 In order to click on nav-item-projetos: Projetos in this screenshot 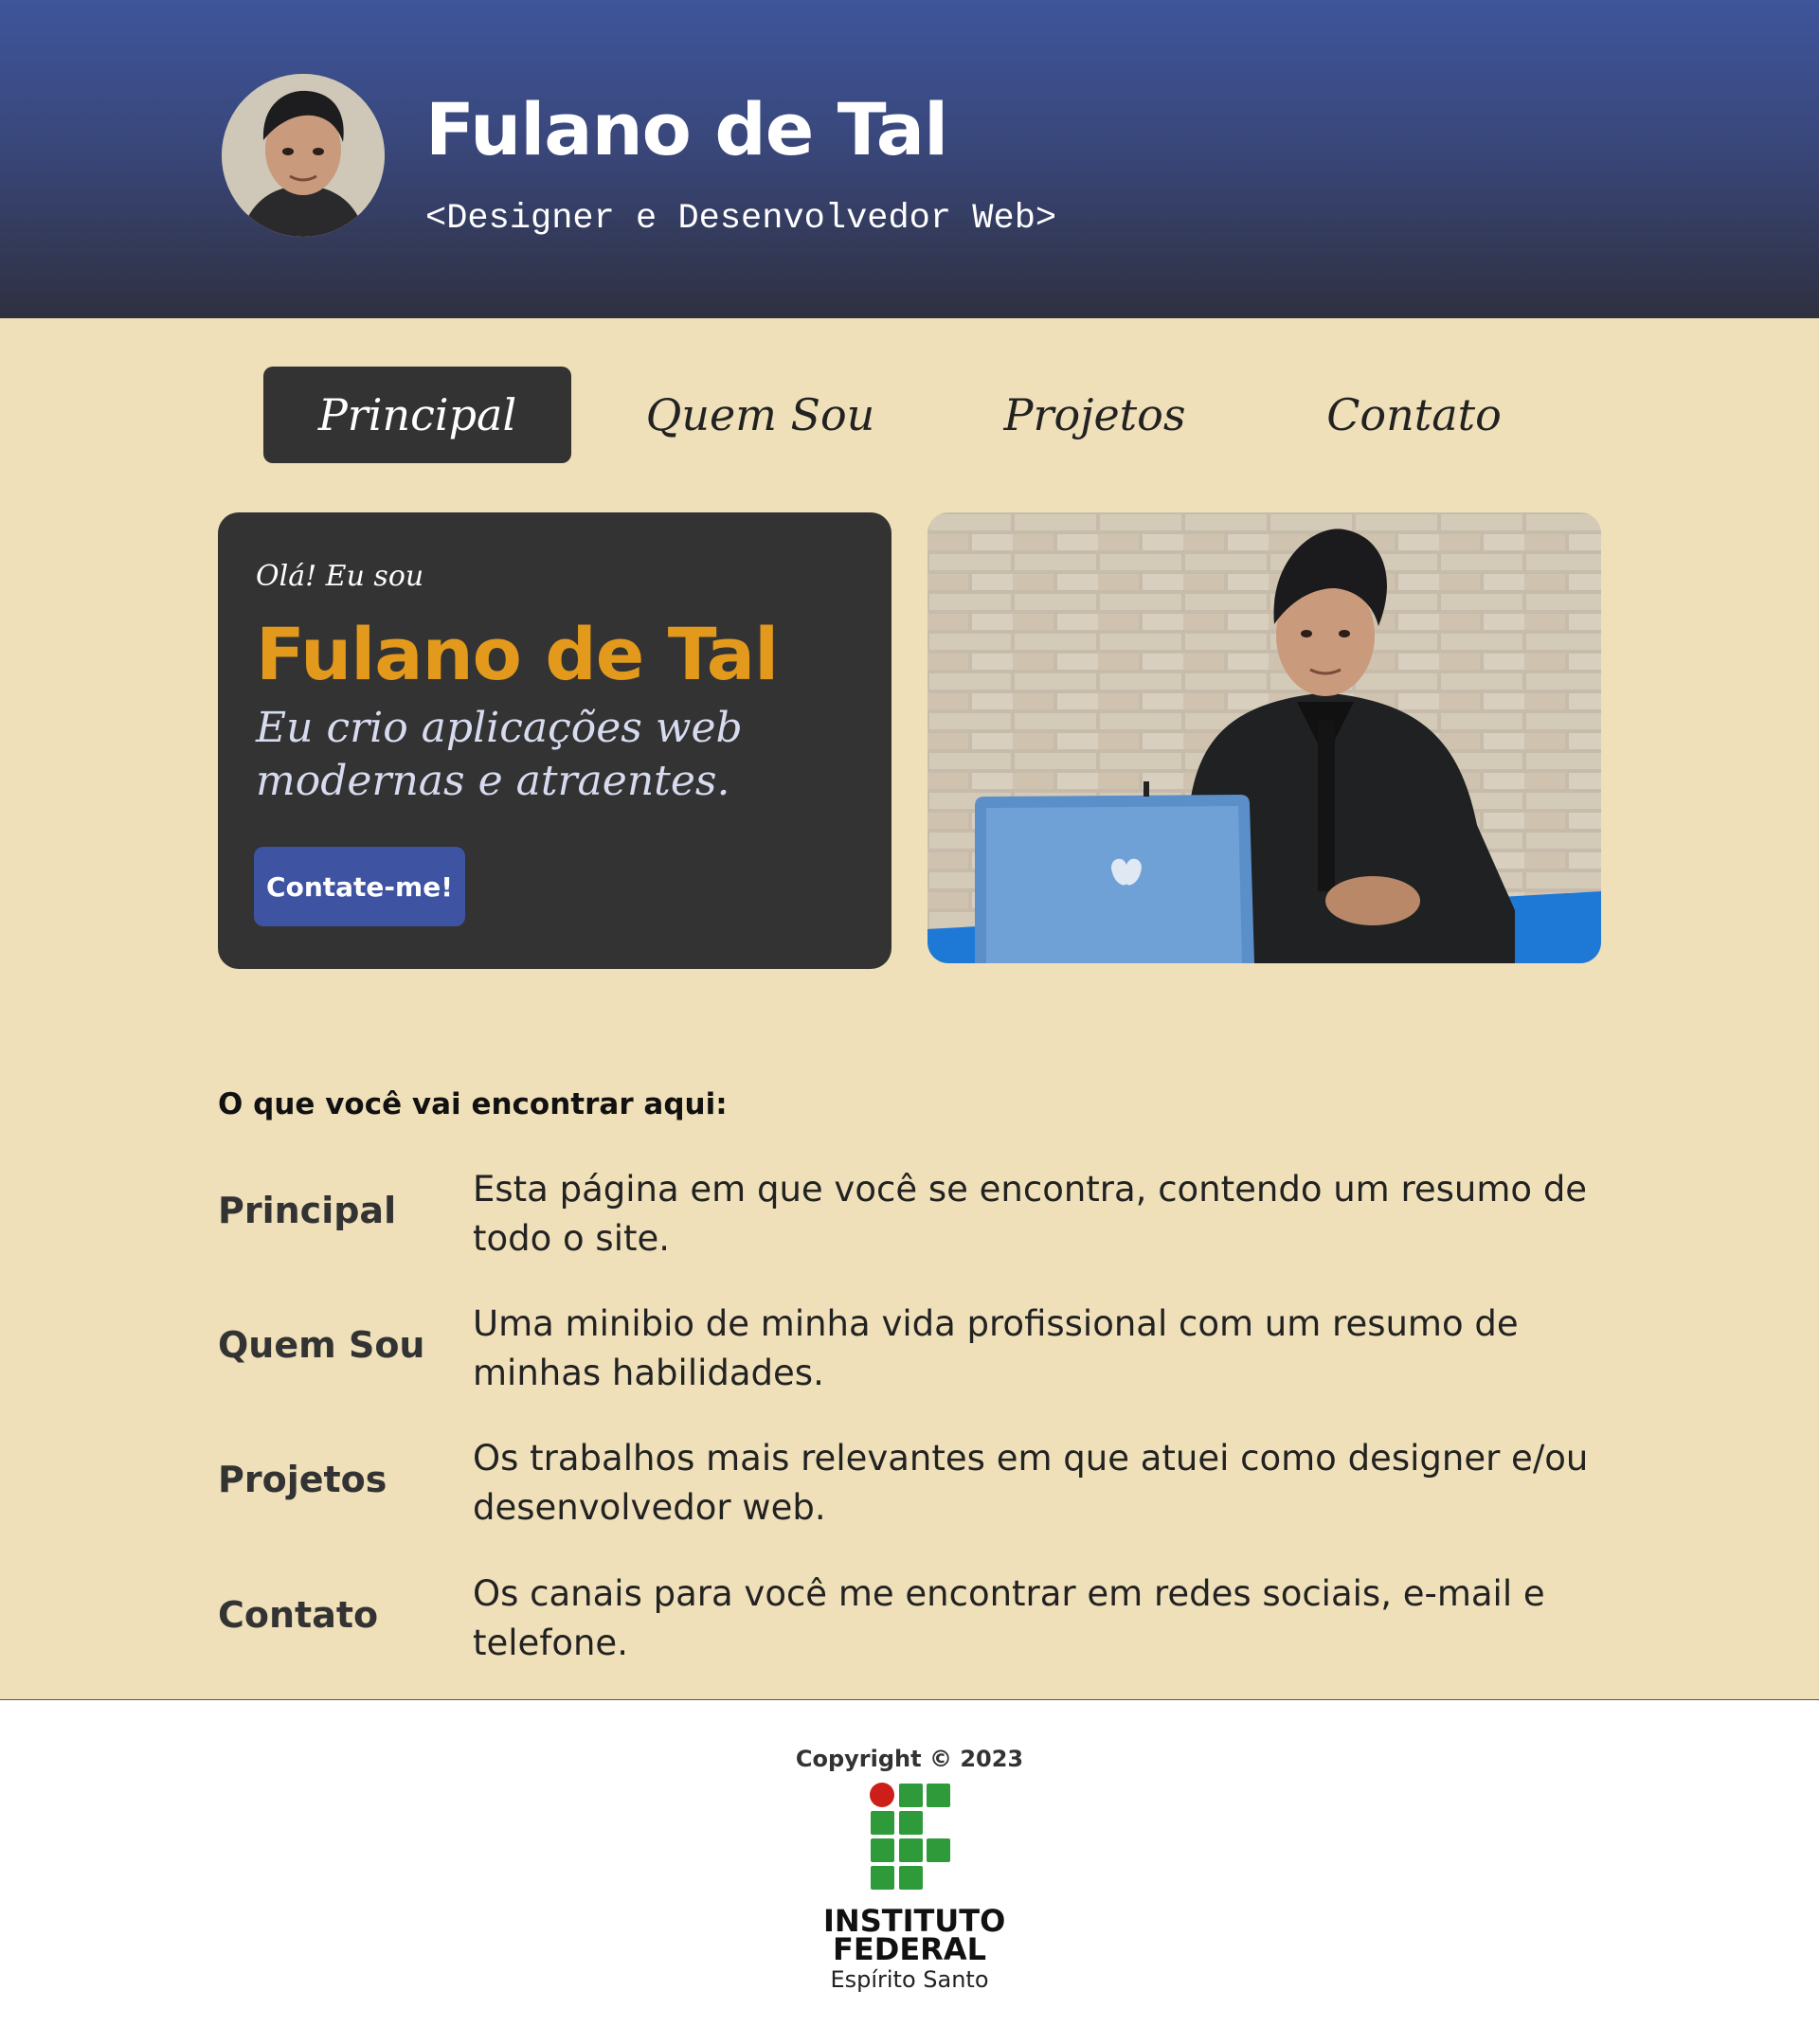, I will do `click(1095, 415)`.